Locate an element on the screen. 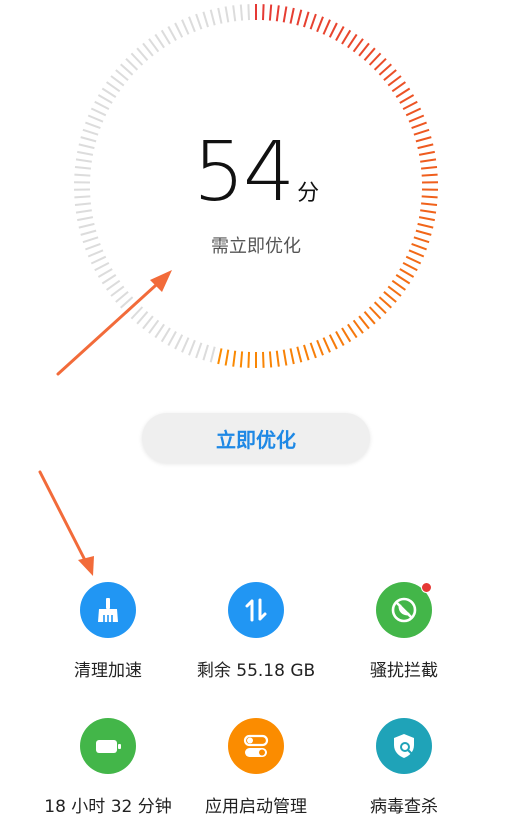 The image size is (512, 821). storage-arrows-icon is located at coordinates (256, 610).